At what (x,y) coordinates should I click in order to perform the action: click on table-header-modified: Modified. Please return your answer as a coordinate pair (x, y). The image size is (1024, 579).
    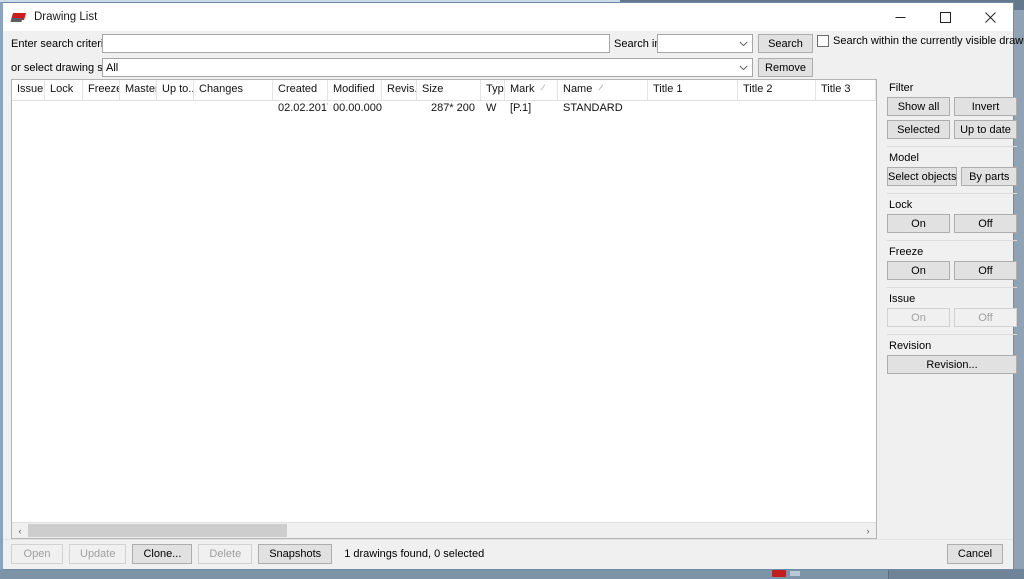
    Looking at the image, I should click on (355, 90).